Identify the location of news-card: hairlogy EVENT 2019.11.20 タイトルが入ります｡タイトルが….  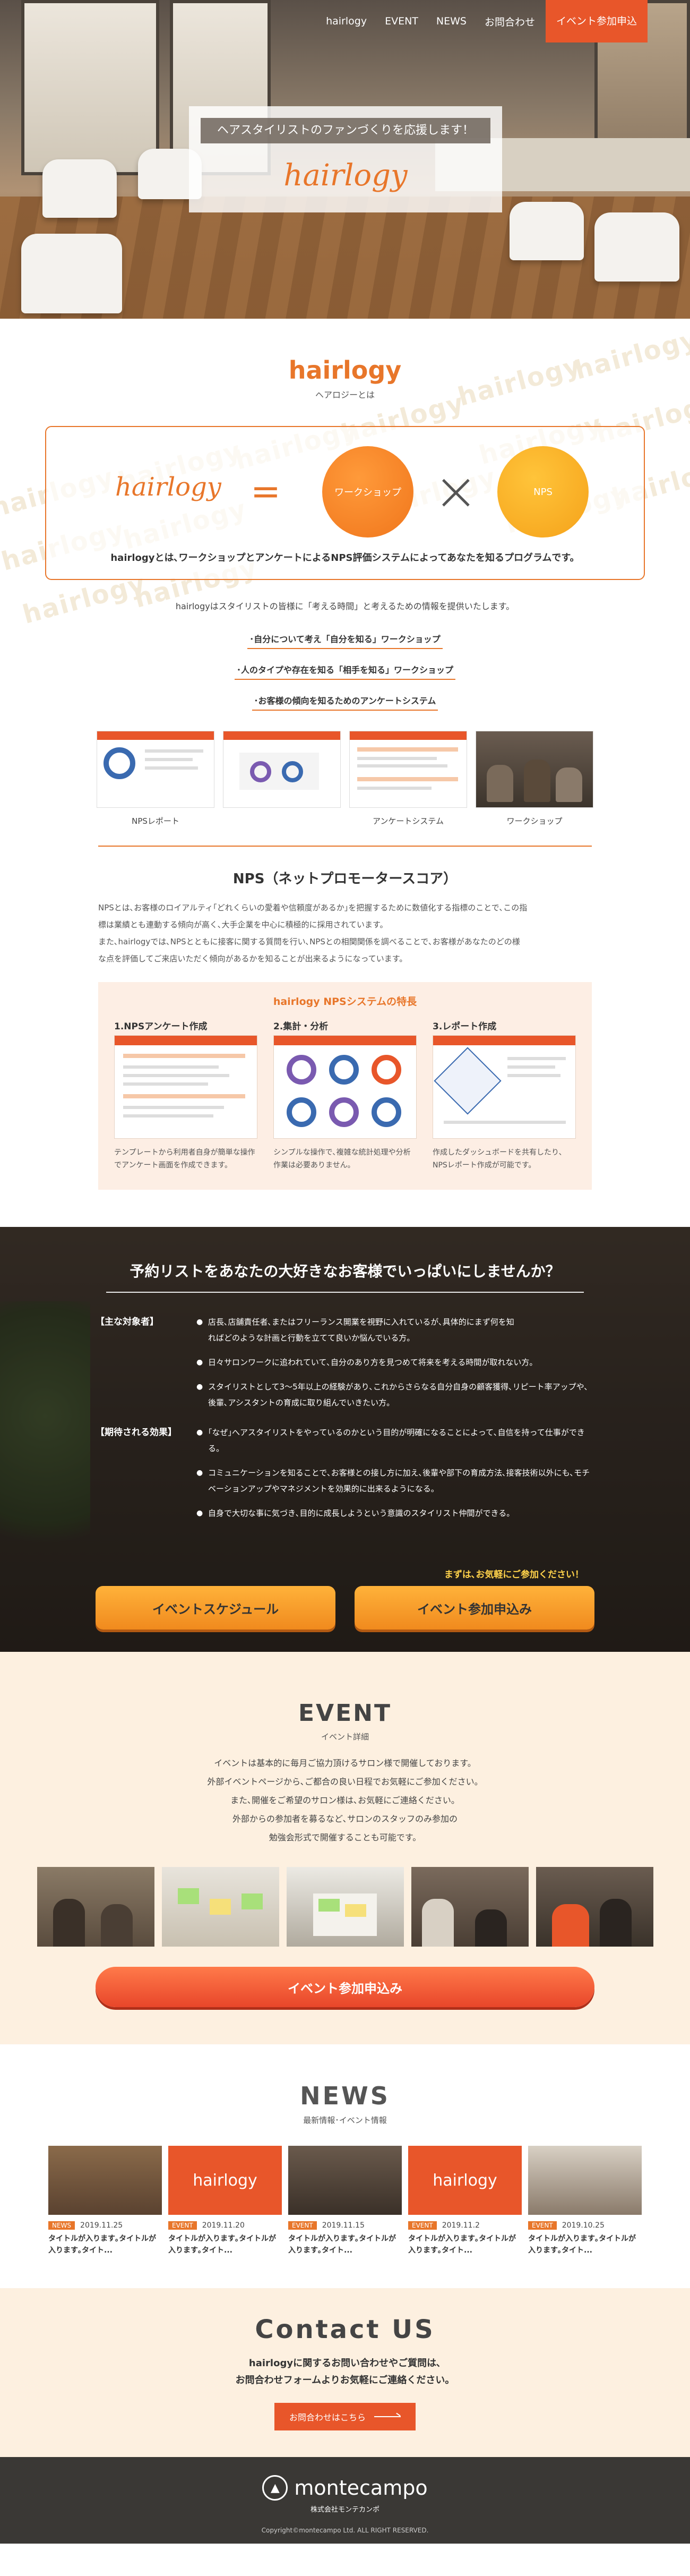
(225, 2201).